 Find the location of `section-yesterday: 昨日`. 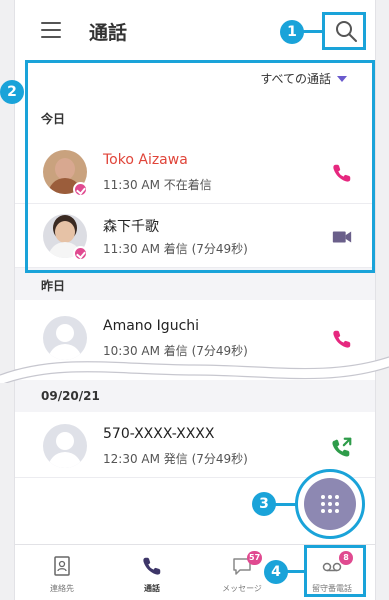

section-yesterday: 昨日 is located at coordinates (53, 286).